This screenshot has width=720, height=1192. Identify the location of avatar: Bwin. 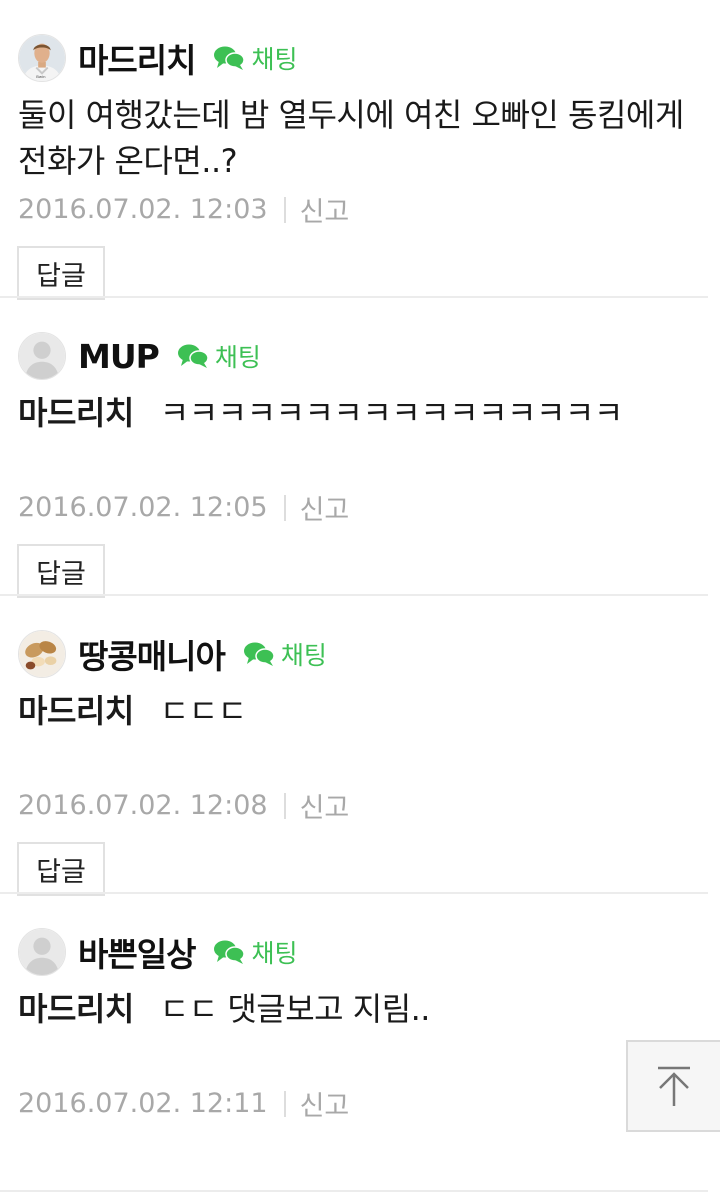
(42, 58).